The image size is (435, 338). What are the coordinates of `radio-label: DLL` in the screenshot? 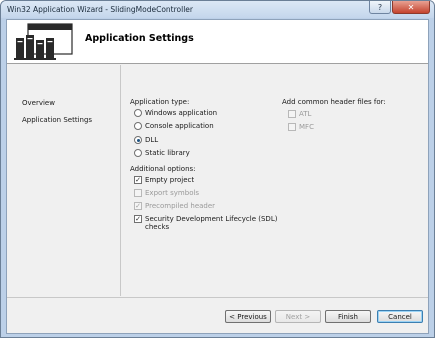 It's located at (152, 140).